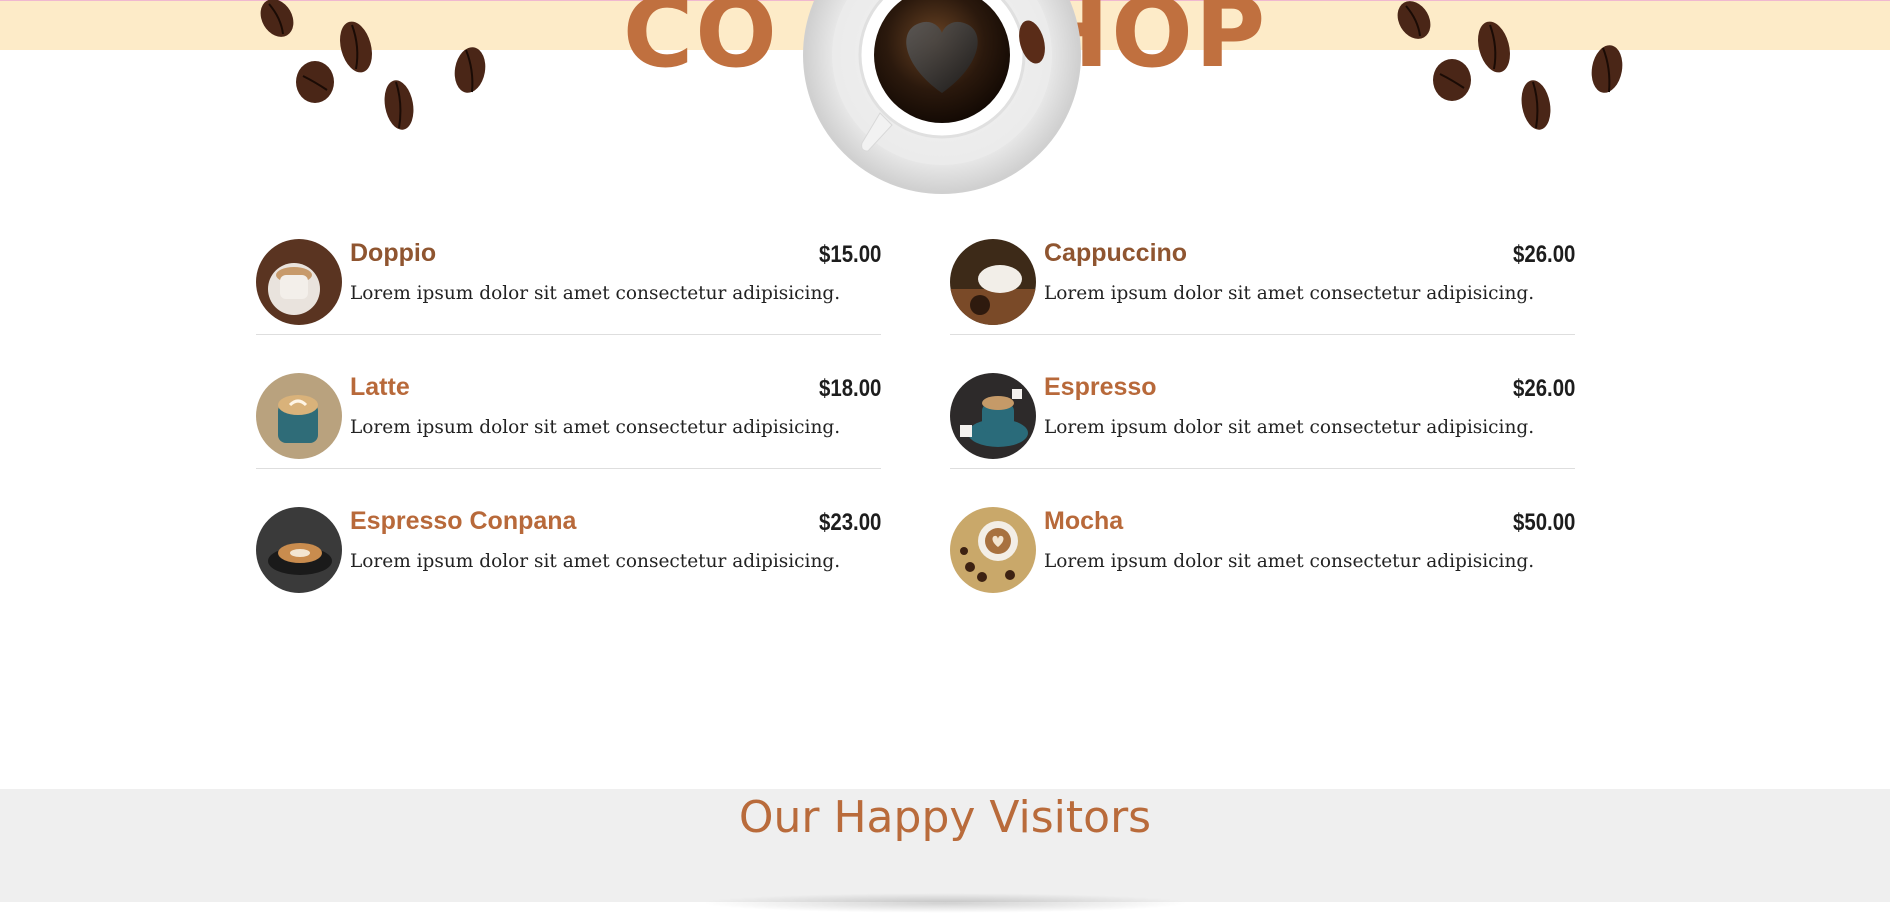 The height and width of the screenshot is (913, 1890). I want to click on menu-item-price: $18.00, so click(849, 388).